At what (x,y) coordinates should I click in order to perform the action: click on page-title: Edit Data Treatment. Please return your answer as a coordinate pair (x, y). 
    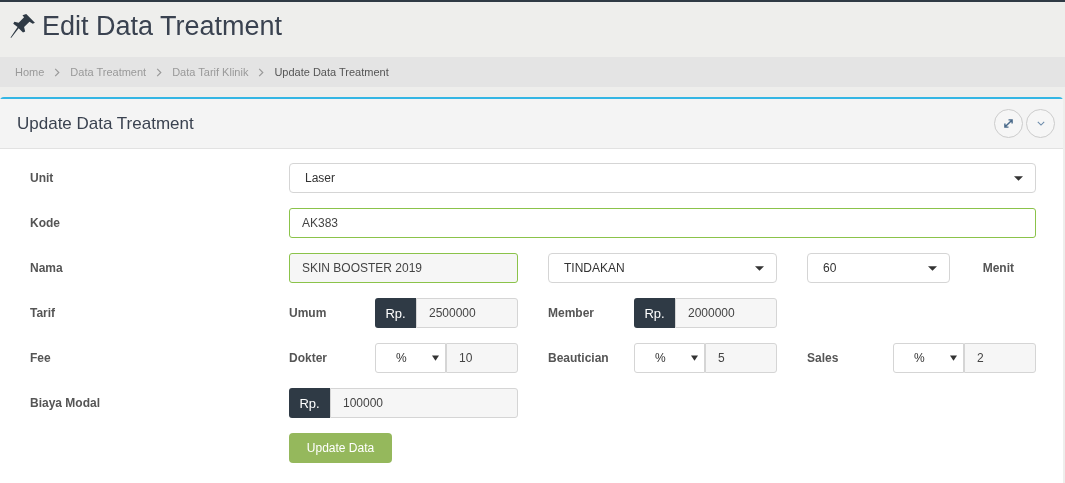
    Looking at the image, I should click on (162, 26).